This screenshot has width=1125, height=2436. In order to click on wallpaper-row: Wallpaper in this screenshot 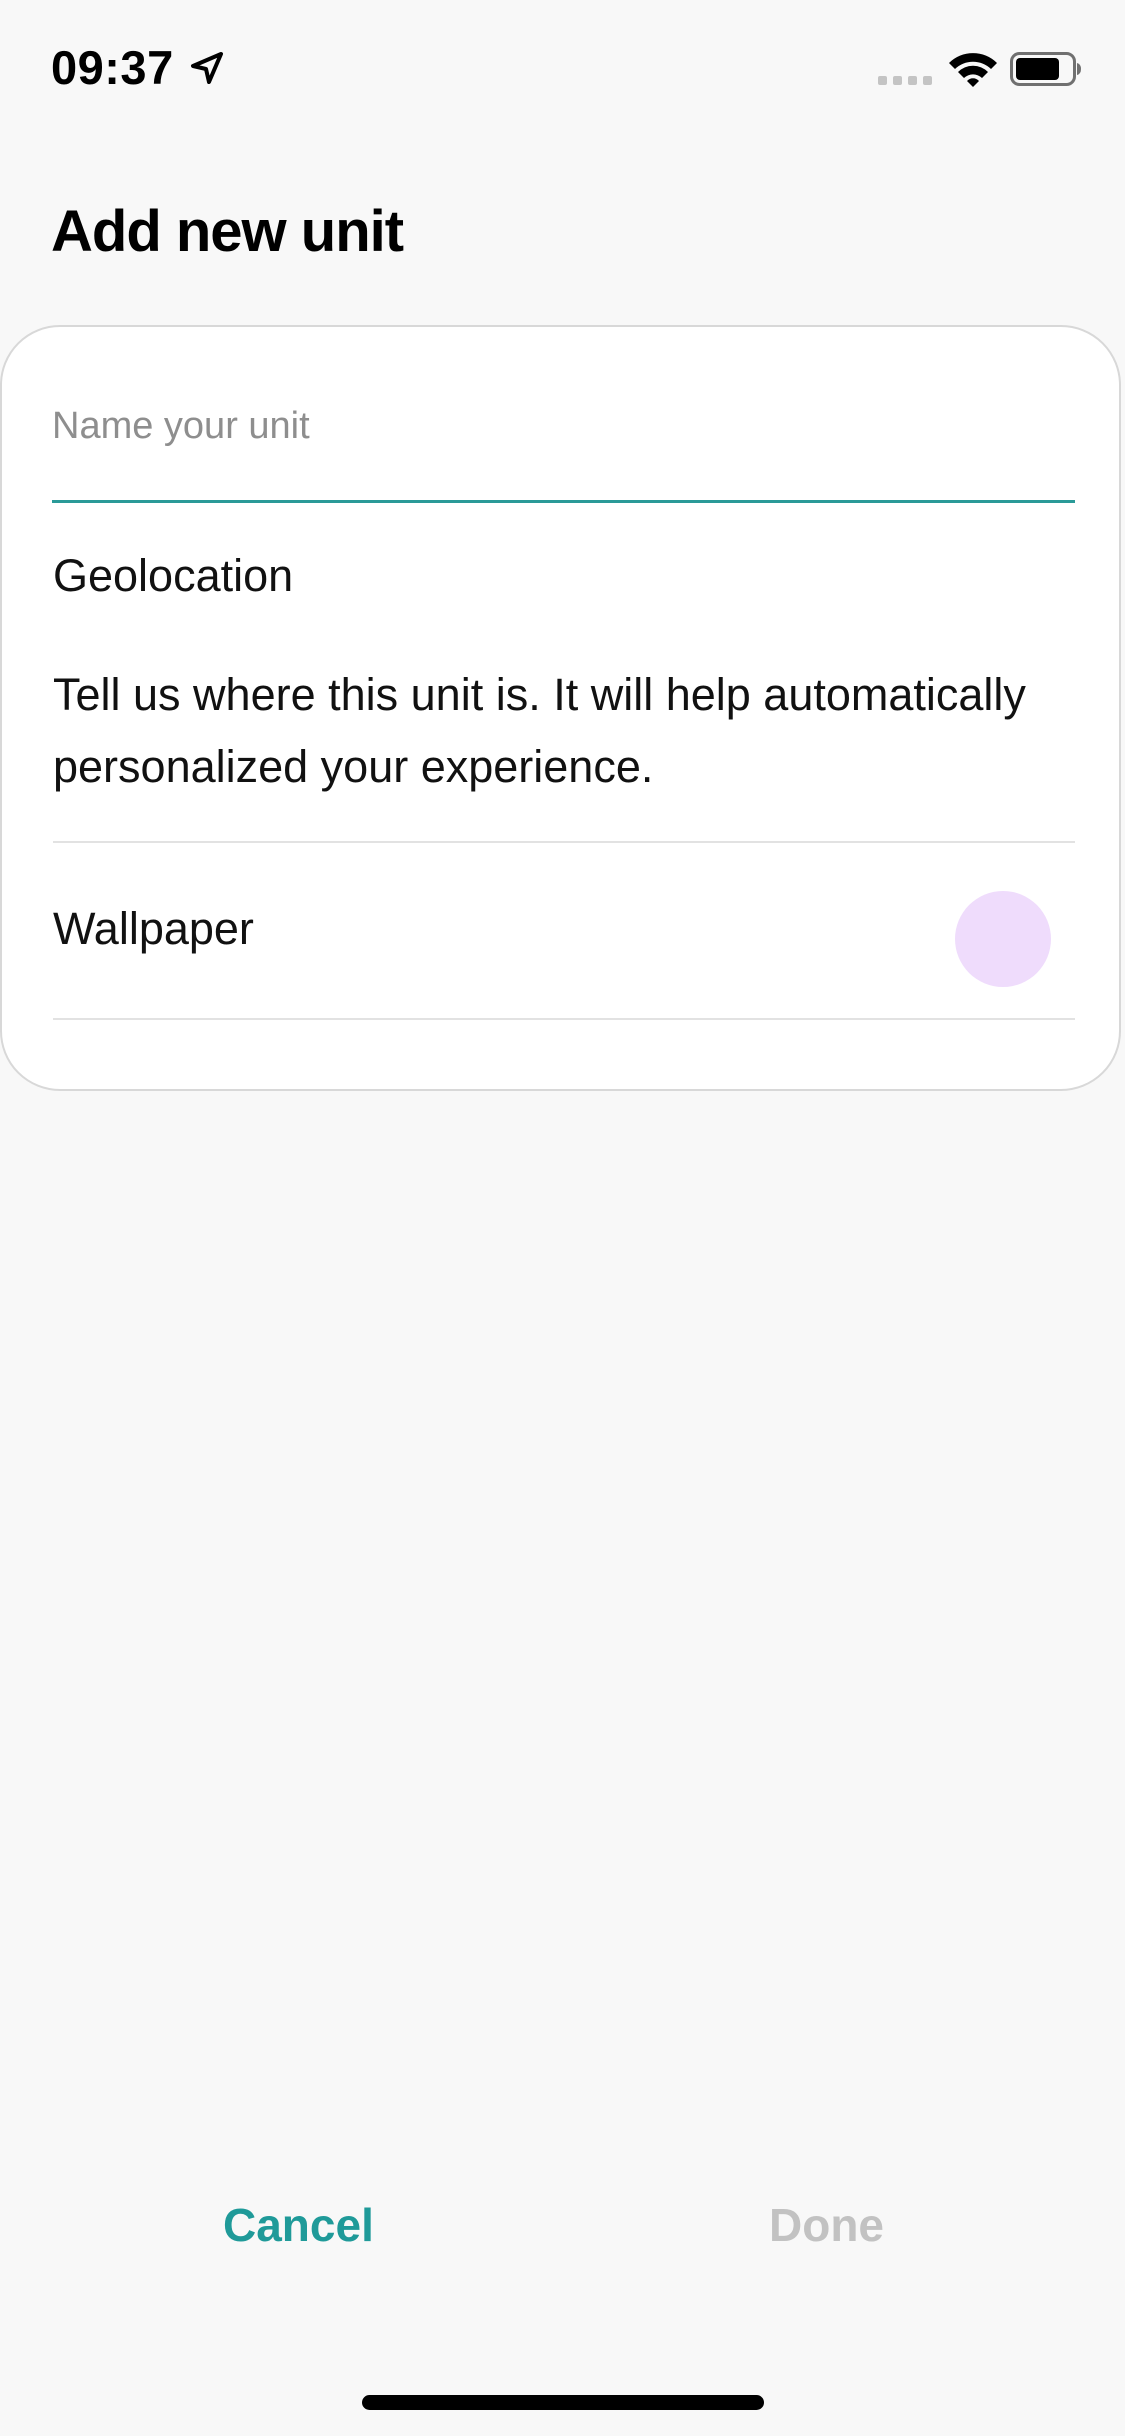, I will do `click(560, 930)`.